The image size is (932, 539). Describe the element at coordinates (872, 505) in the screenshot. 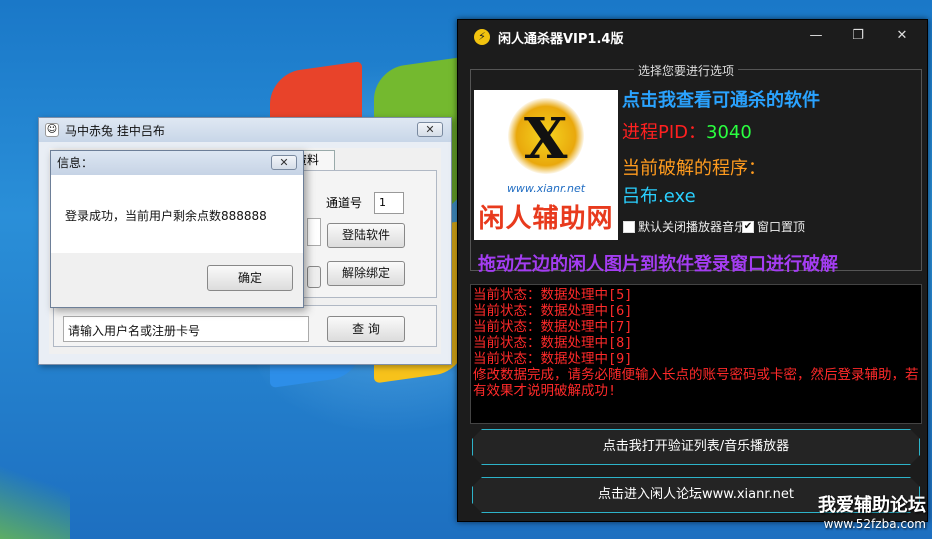

I see `watermark-name: 我爱辅助论坛` at that location.